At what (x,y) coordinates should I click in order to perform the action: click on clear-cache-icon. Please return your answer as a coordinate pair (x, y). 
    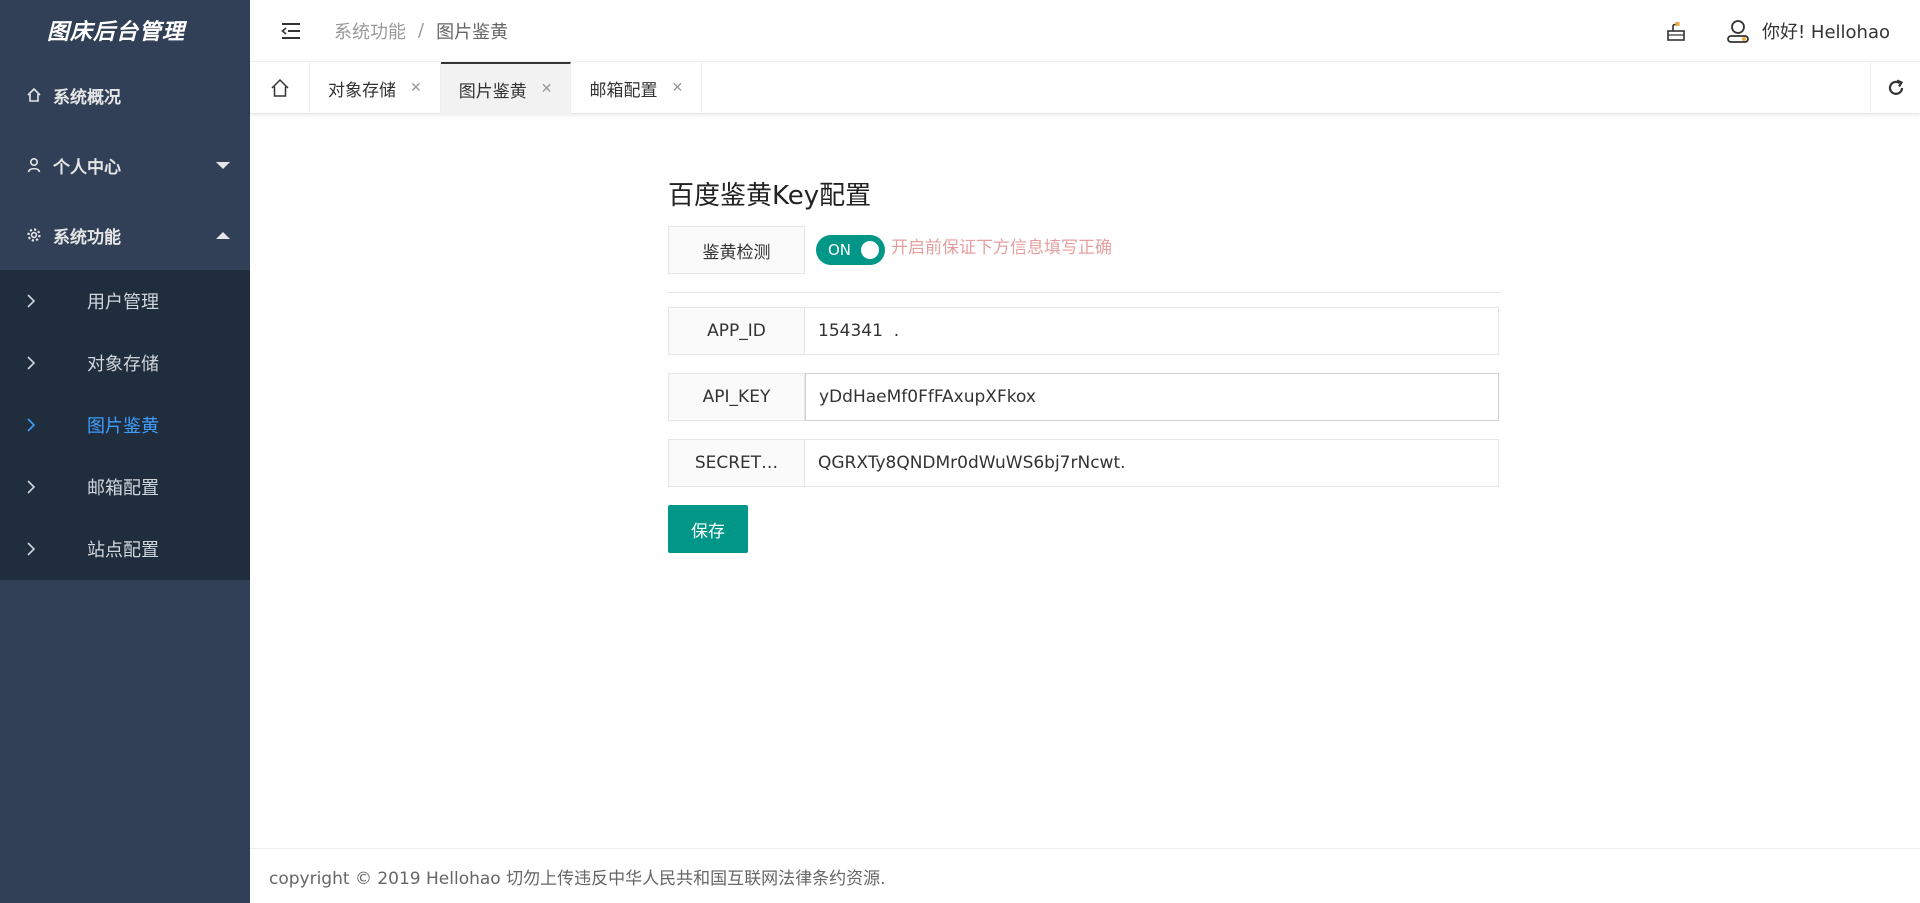
    Looking at the image, I should click on (1676, 31).